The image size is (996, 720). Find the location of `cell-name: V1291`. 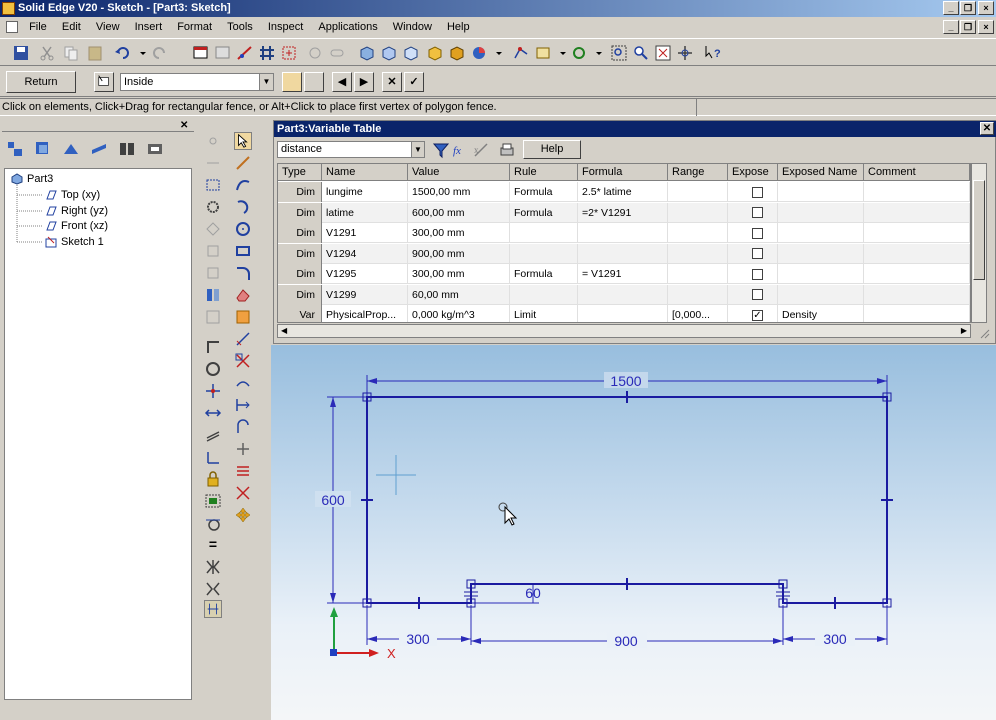

cell-name: V1291 is located at coordinates (365, 233).